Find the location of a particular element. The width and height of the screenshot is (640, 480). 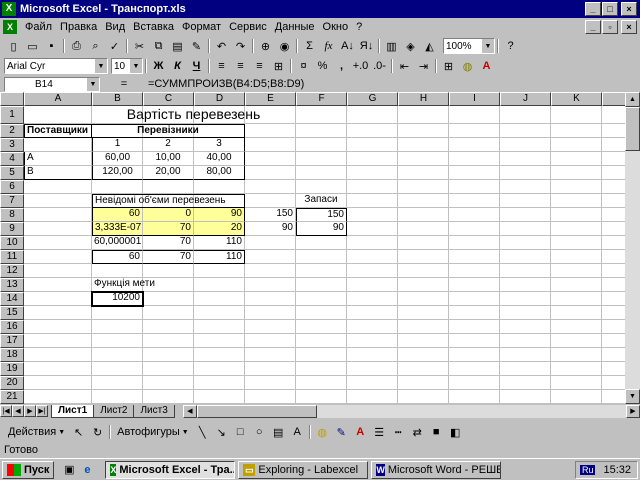

horizontal-scrollbar: ◀ ▶ is located at coordinates (411, 411).